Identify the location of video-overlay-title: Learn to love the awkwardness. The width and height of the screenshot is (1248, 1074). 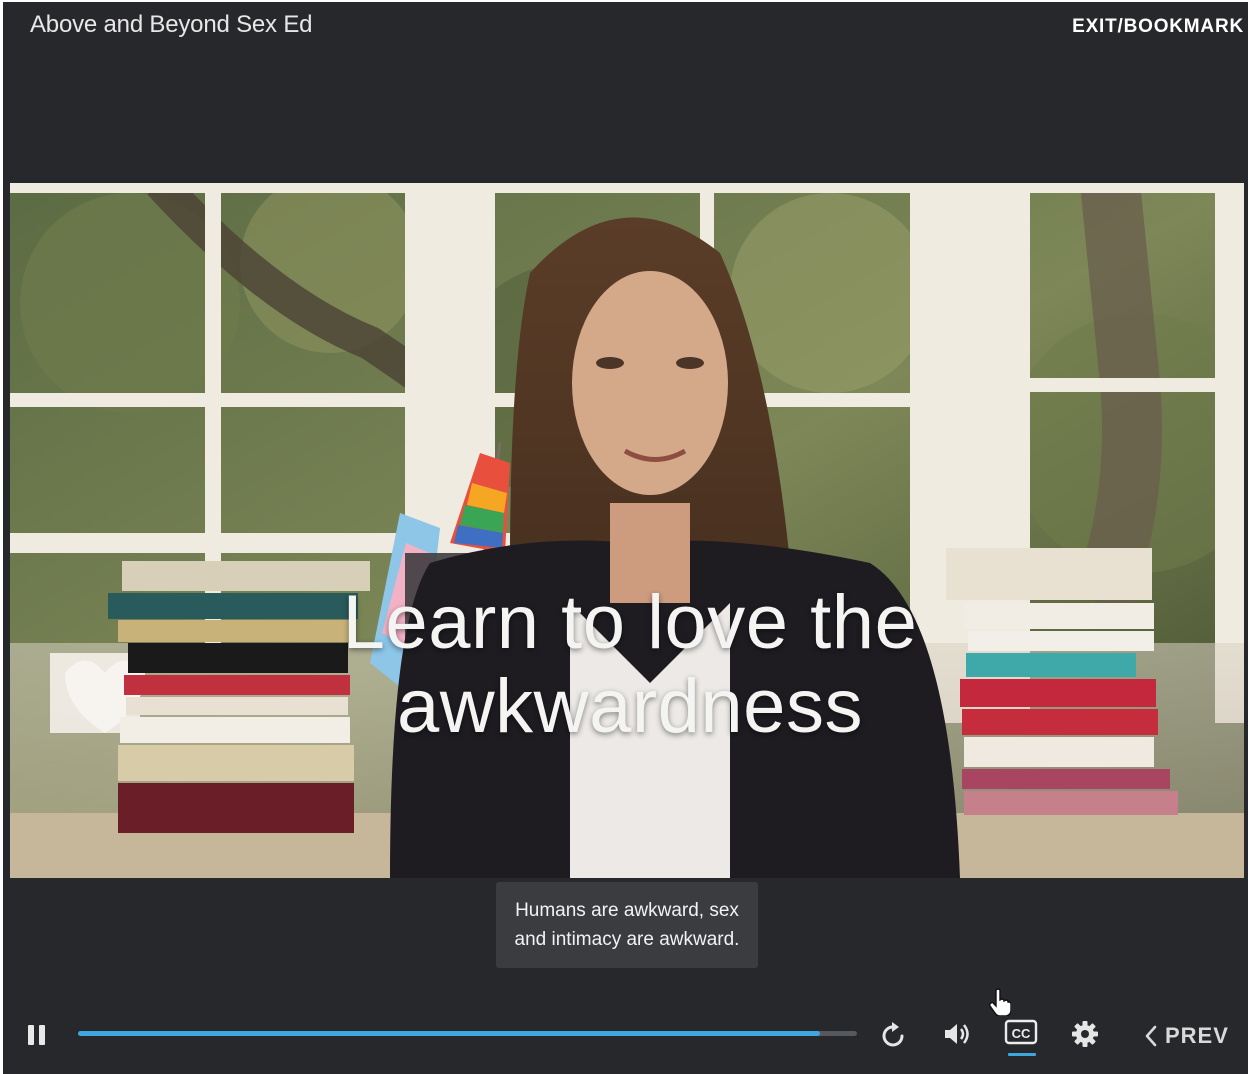
(630, 665).